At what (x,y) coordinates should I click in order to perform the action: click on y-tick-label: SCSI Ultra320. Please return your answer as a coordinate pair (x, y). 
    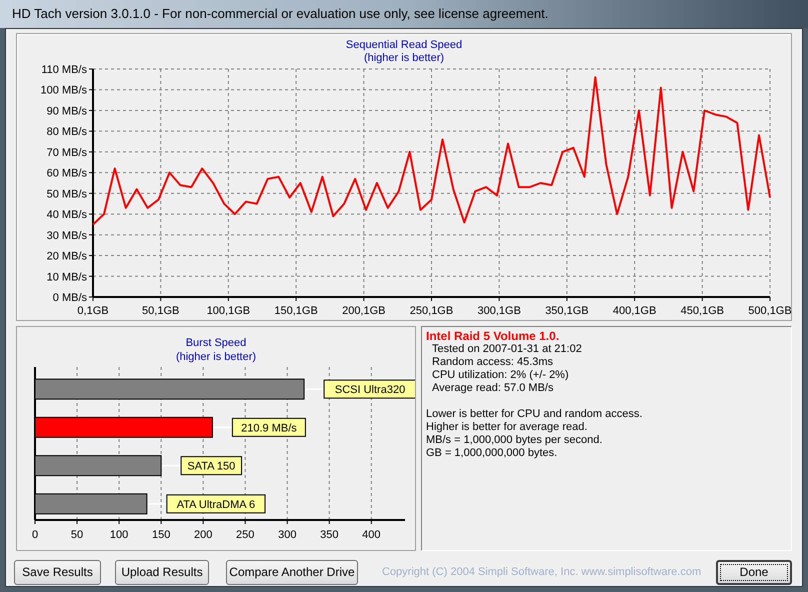
    Looking at the image, I should click on (369, 390).